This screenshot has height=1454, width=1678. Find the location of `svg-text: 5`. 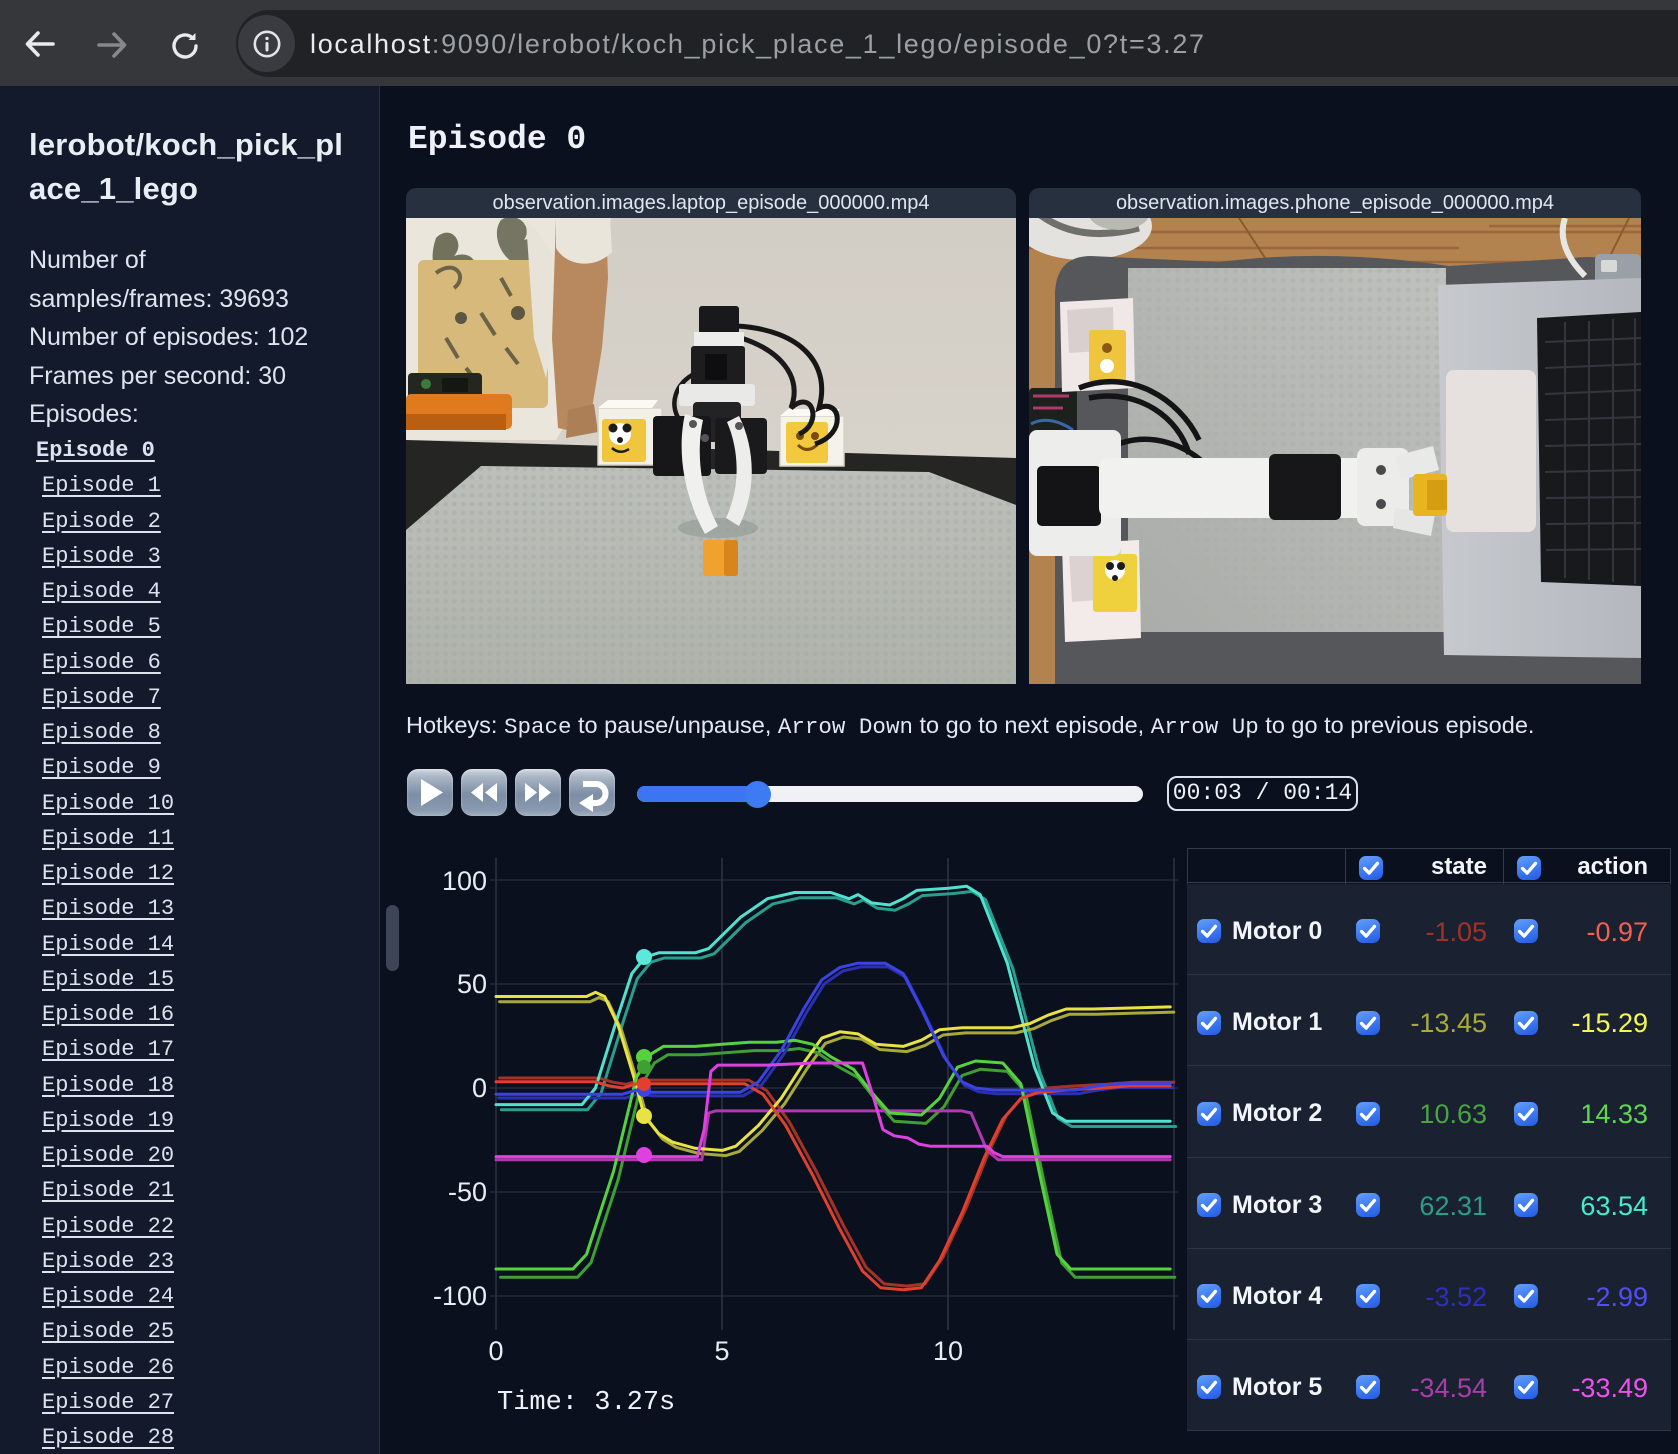

svg-text: 5 is located at coordinates (721, 1351).